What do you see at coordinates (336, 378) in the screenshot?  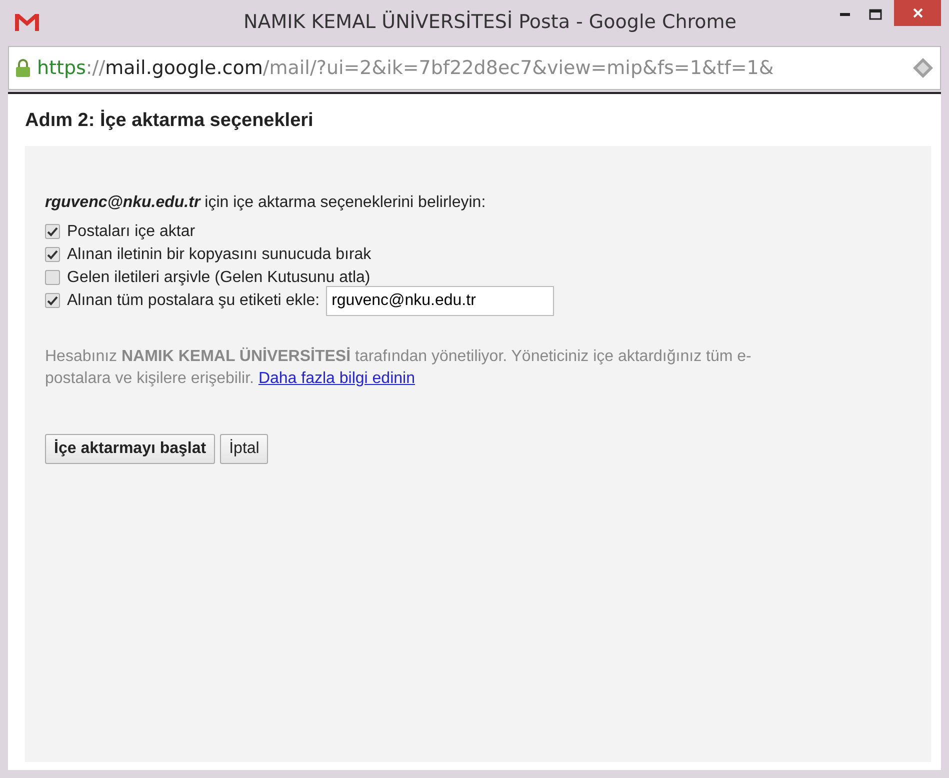 I see `learn-more-link: Daha fazla bilgi edinin` at bounding box center [336, 378].